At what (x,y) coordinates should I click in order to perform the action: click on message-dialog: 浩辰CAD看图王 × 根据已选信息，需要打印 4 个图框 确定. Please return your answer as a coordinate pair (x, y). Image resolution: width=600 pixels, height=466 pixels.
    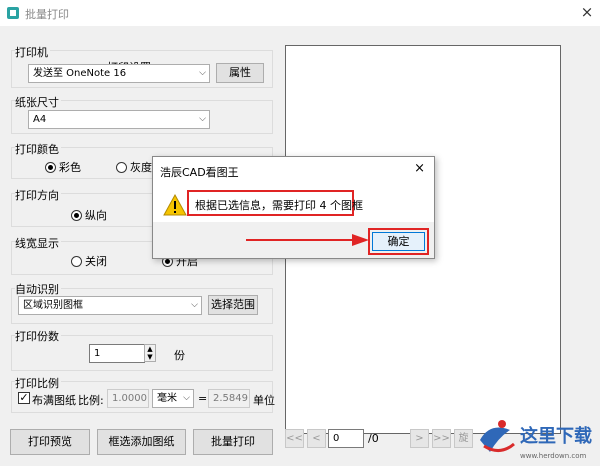
    Looking at the image, I should click on (293, 207).